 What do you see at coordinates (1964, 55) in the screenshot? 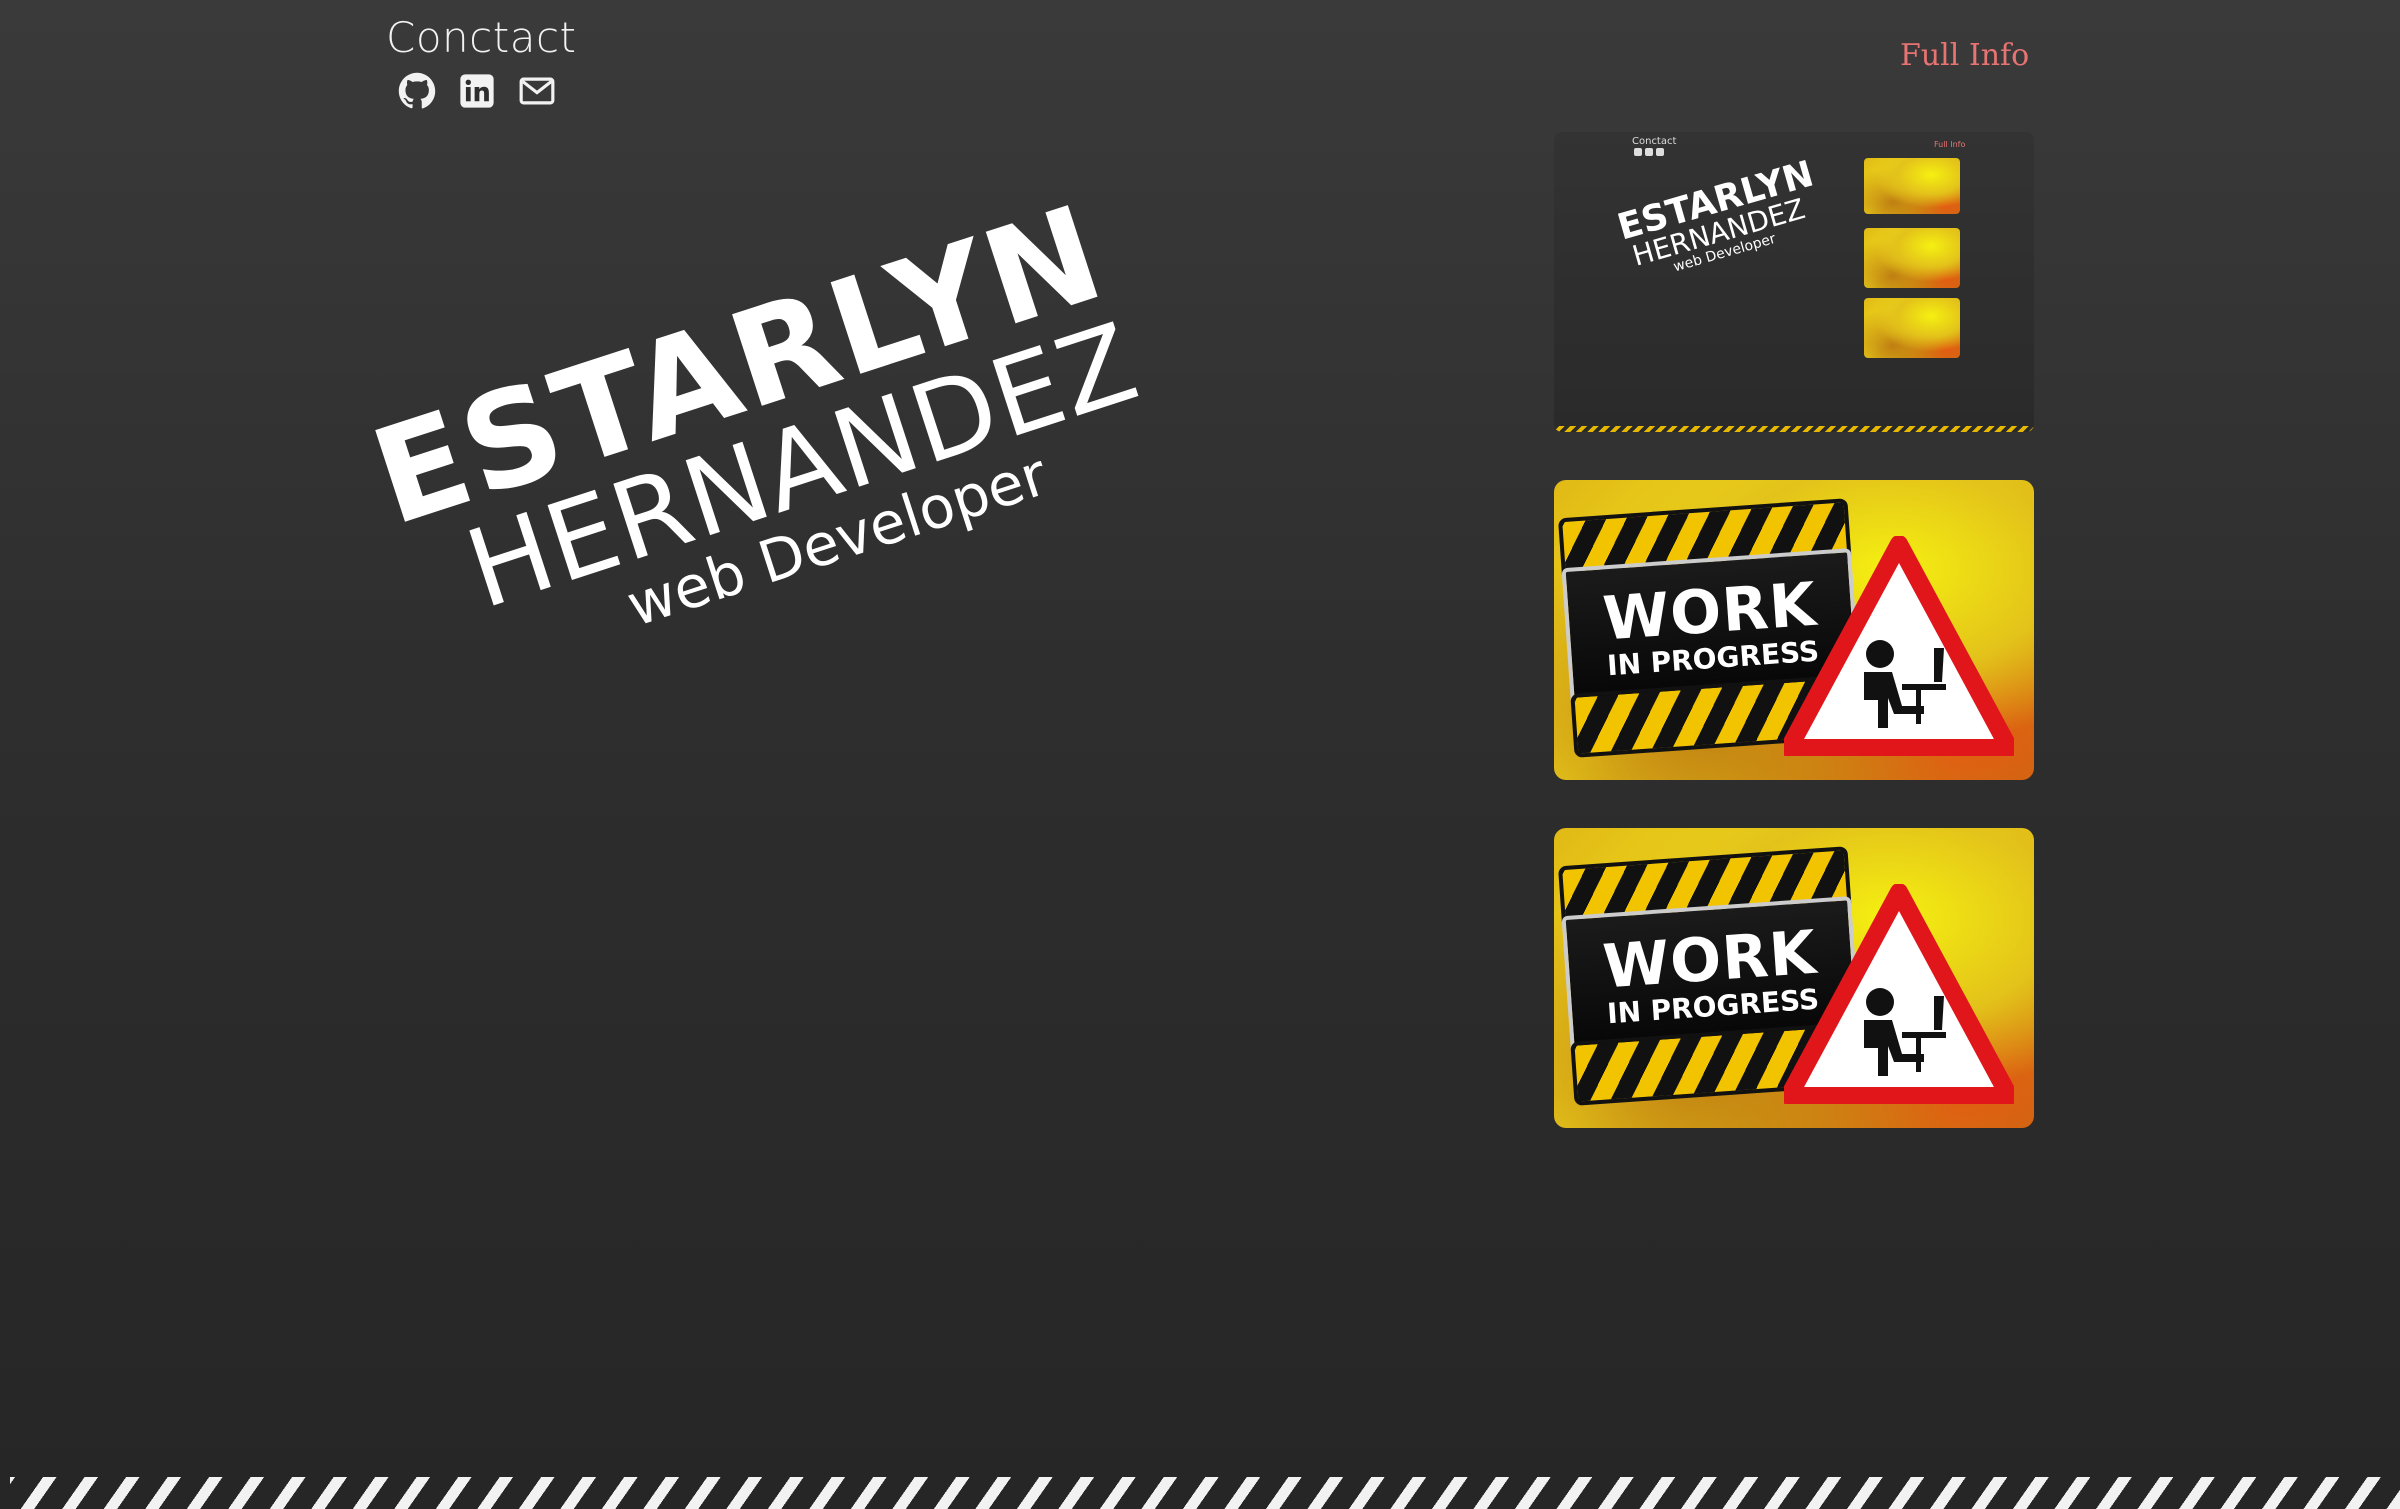
I see `full-info-link: Full Info` at bounding box center [1964, 55].